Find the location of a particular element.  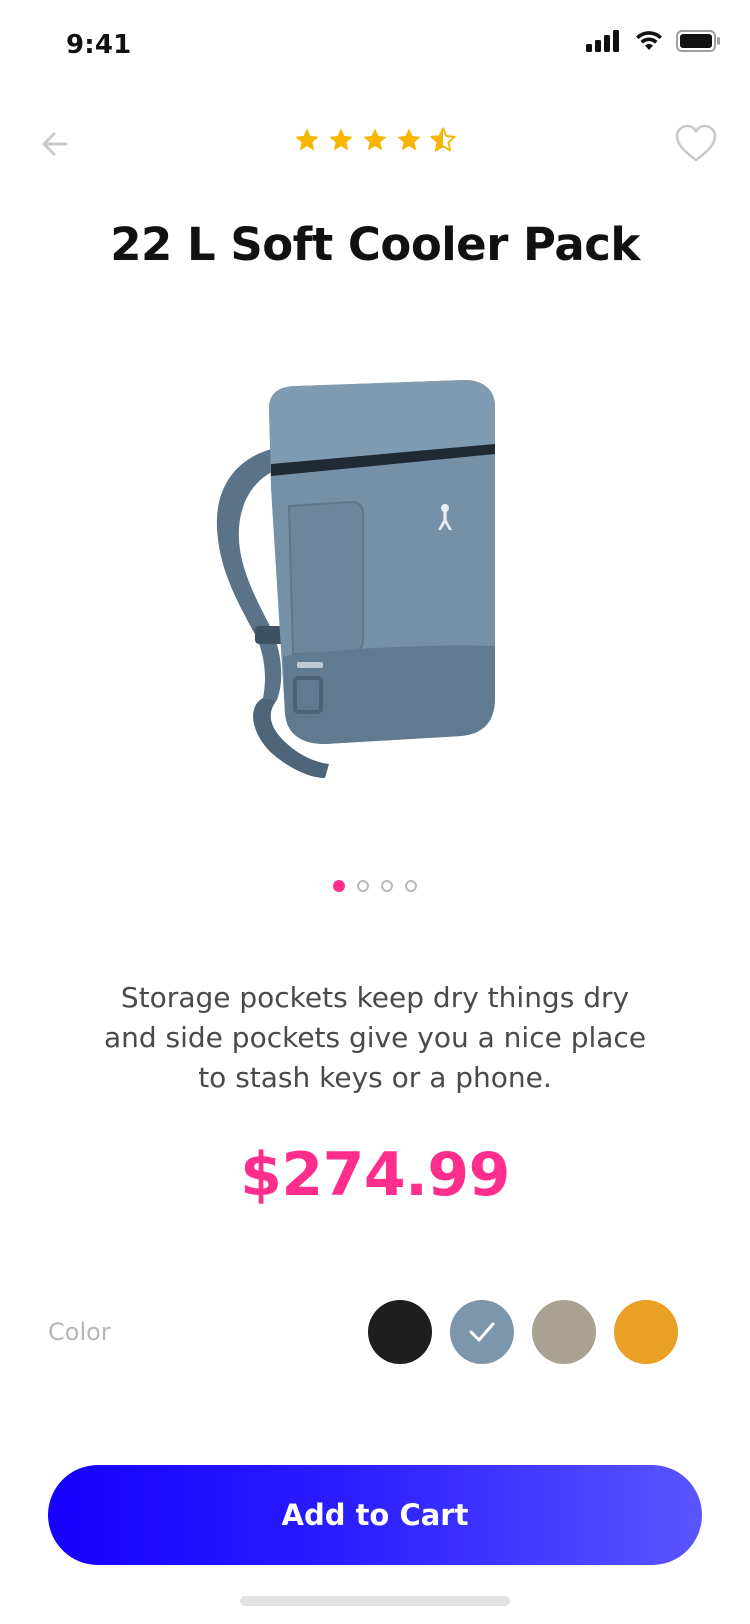

color-swatches is located at coordinates (523, 1332).